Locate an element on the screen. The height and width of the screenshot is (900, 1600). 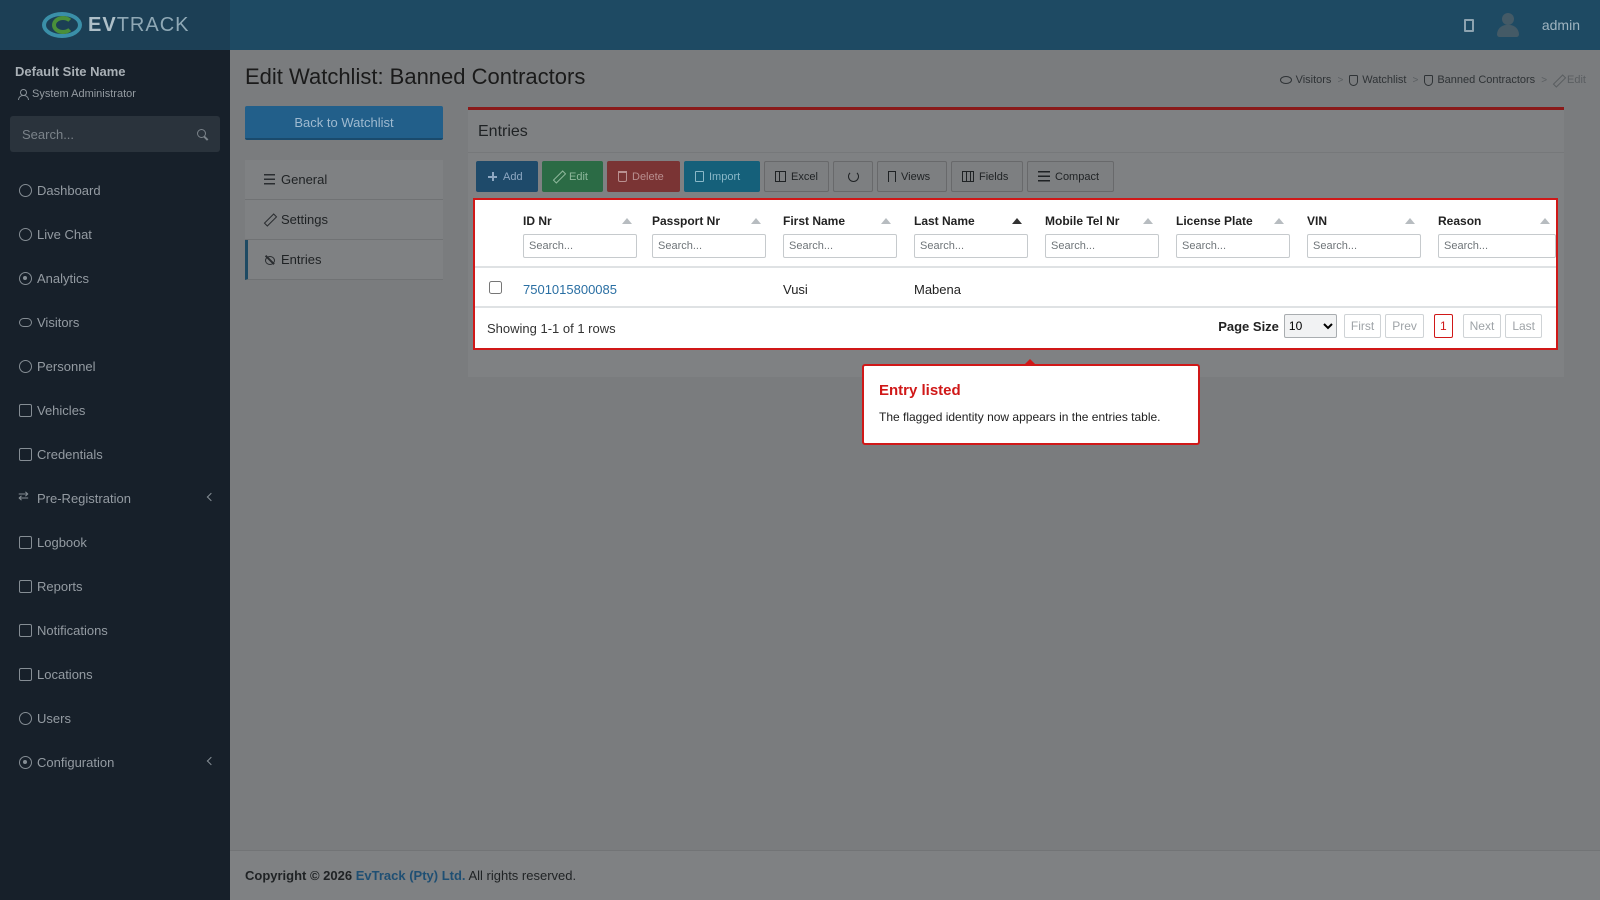
file-import-icon is located at coordinates (699, 176).